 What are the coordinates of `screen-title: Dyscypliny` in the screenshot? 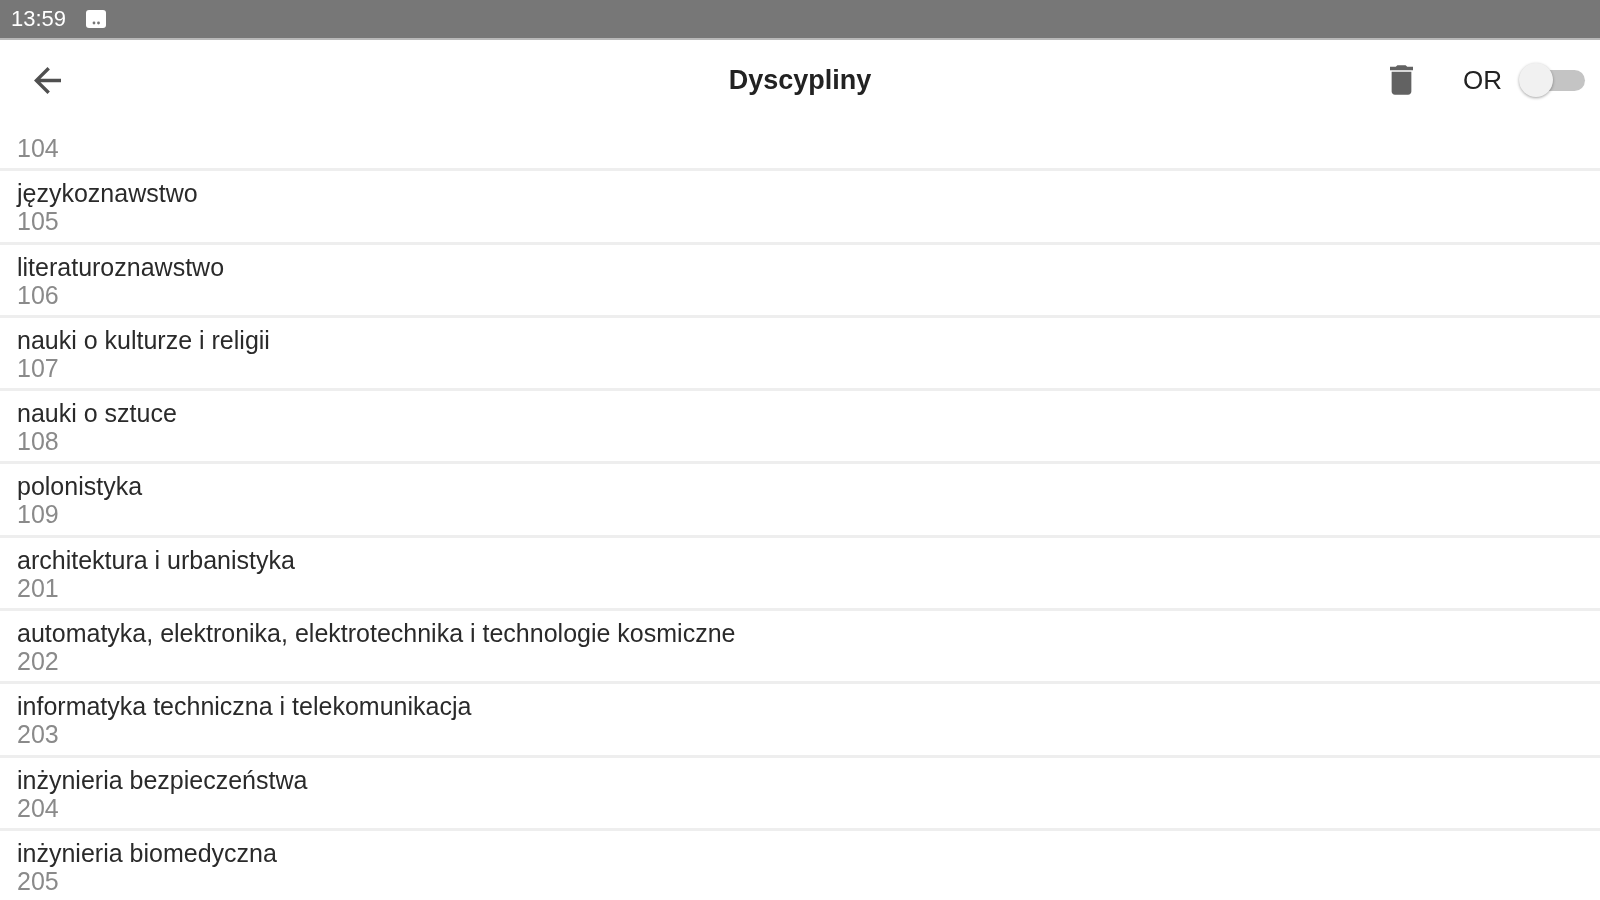 It's located at (800, 80).